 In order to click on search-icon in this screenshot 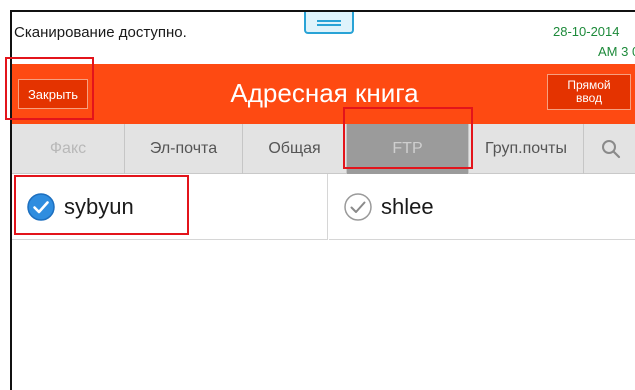, I will do `click(610, 149)`.